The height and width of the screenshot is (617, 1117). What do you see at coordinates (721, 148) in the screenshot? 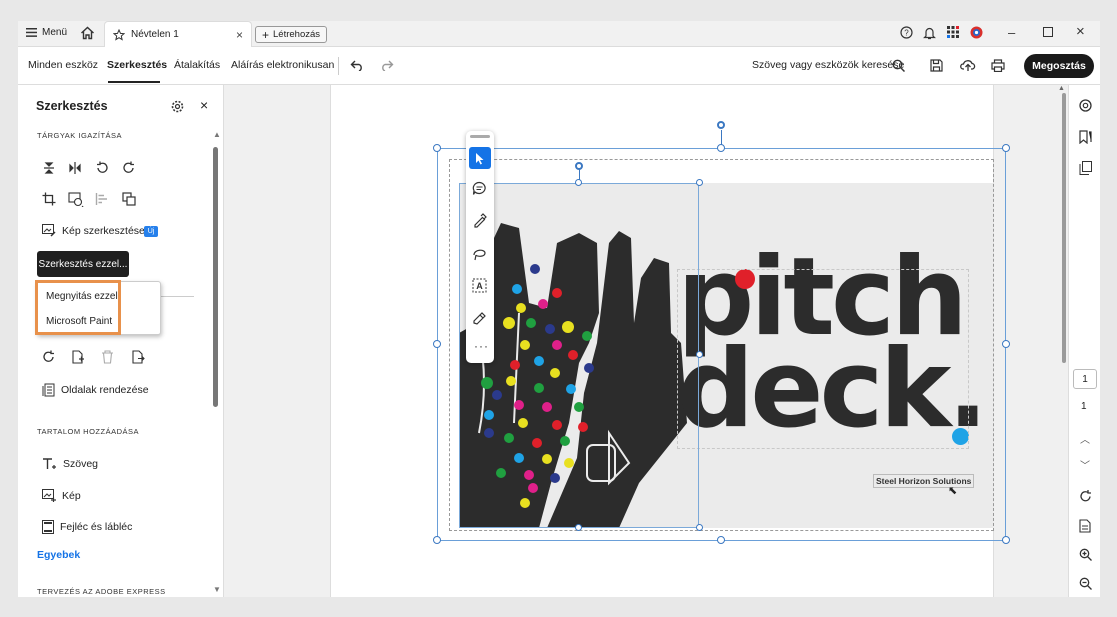
I see `resize-handle-t` at bounding box center [721, 148].